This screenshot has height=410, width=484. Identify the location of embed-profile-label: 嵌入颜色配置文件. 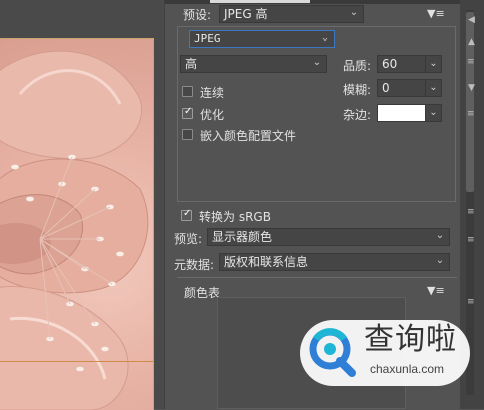
(248, 136).